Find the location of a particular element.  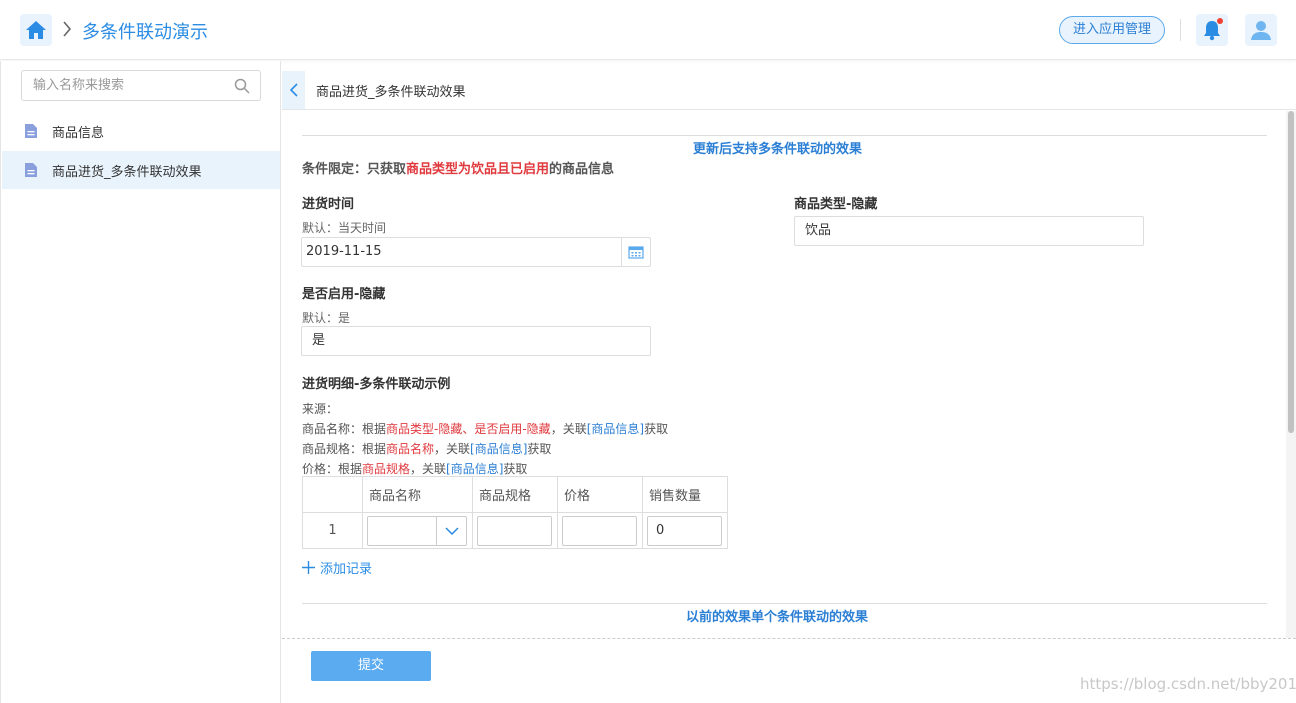

date-value: 2019-11-15 is located at coordinates (344, 251).